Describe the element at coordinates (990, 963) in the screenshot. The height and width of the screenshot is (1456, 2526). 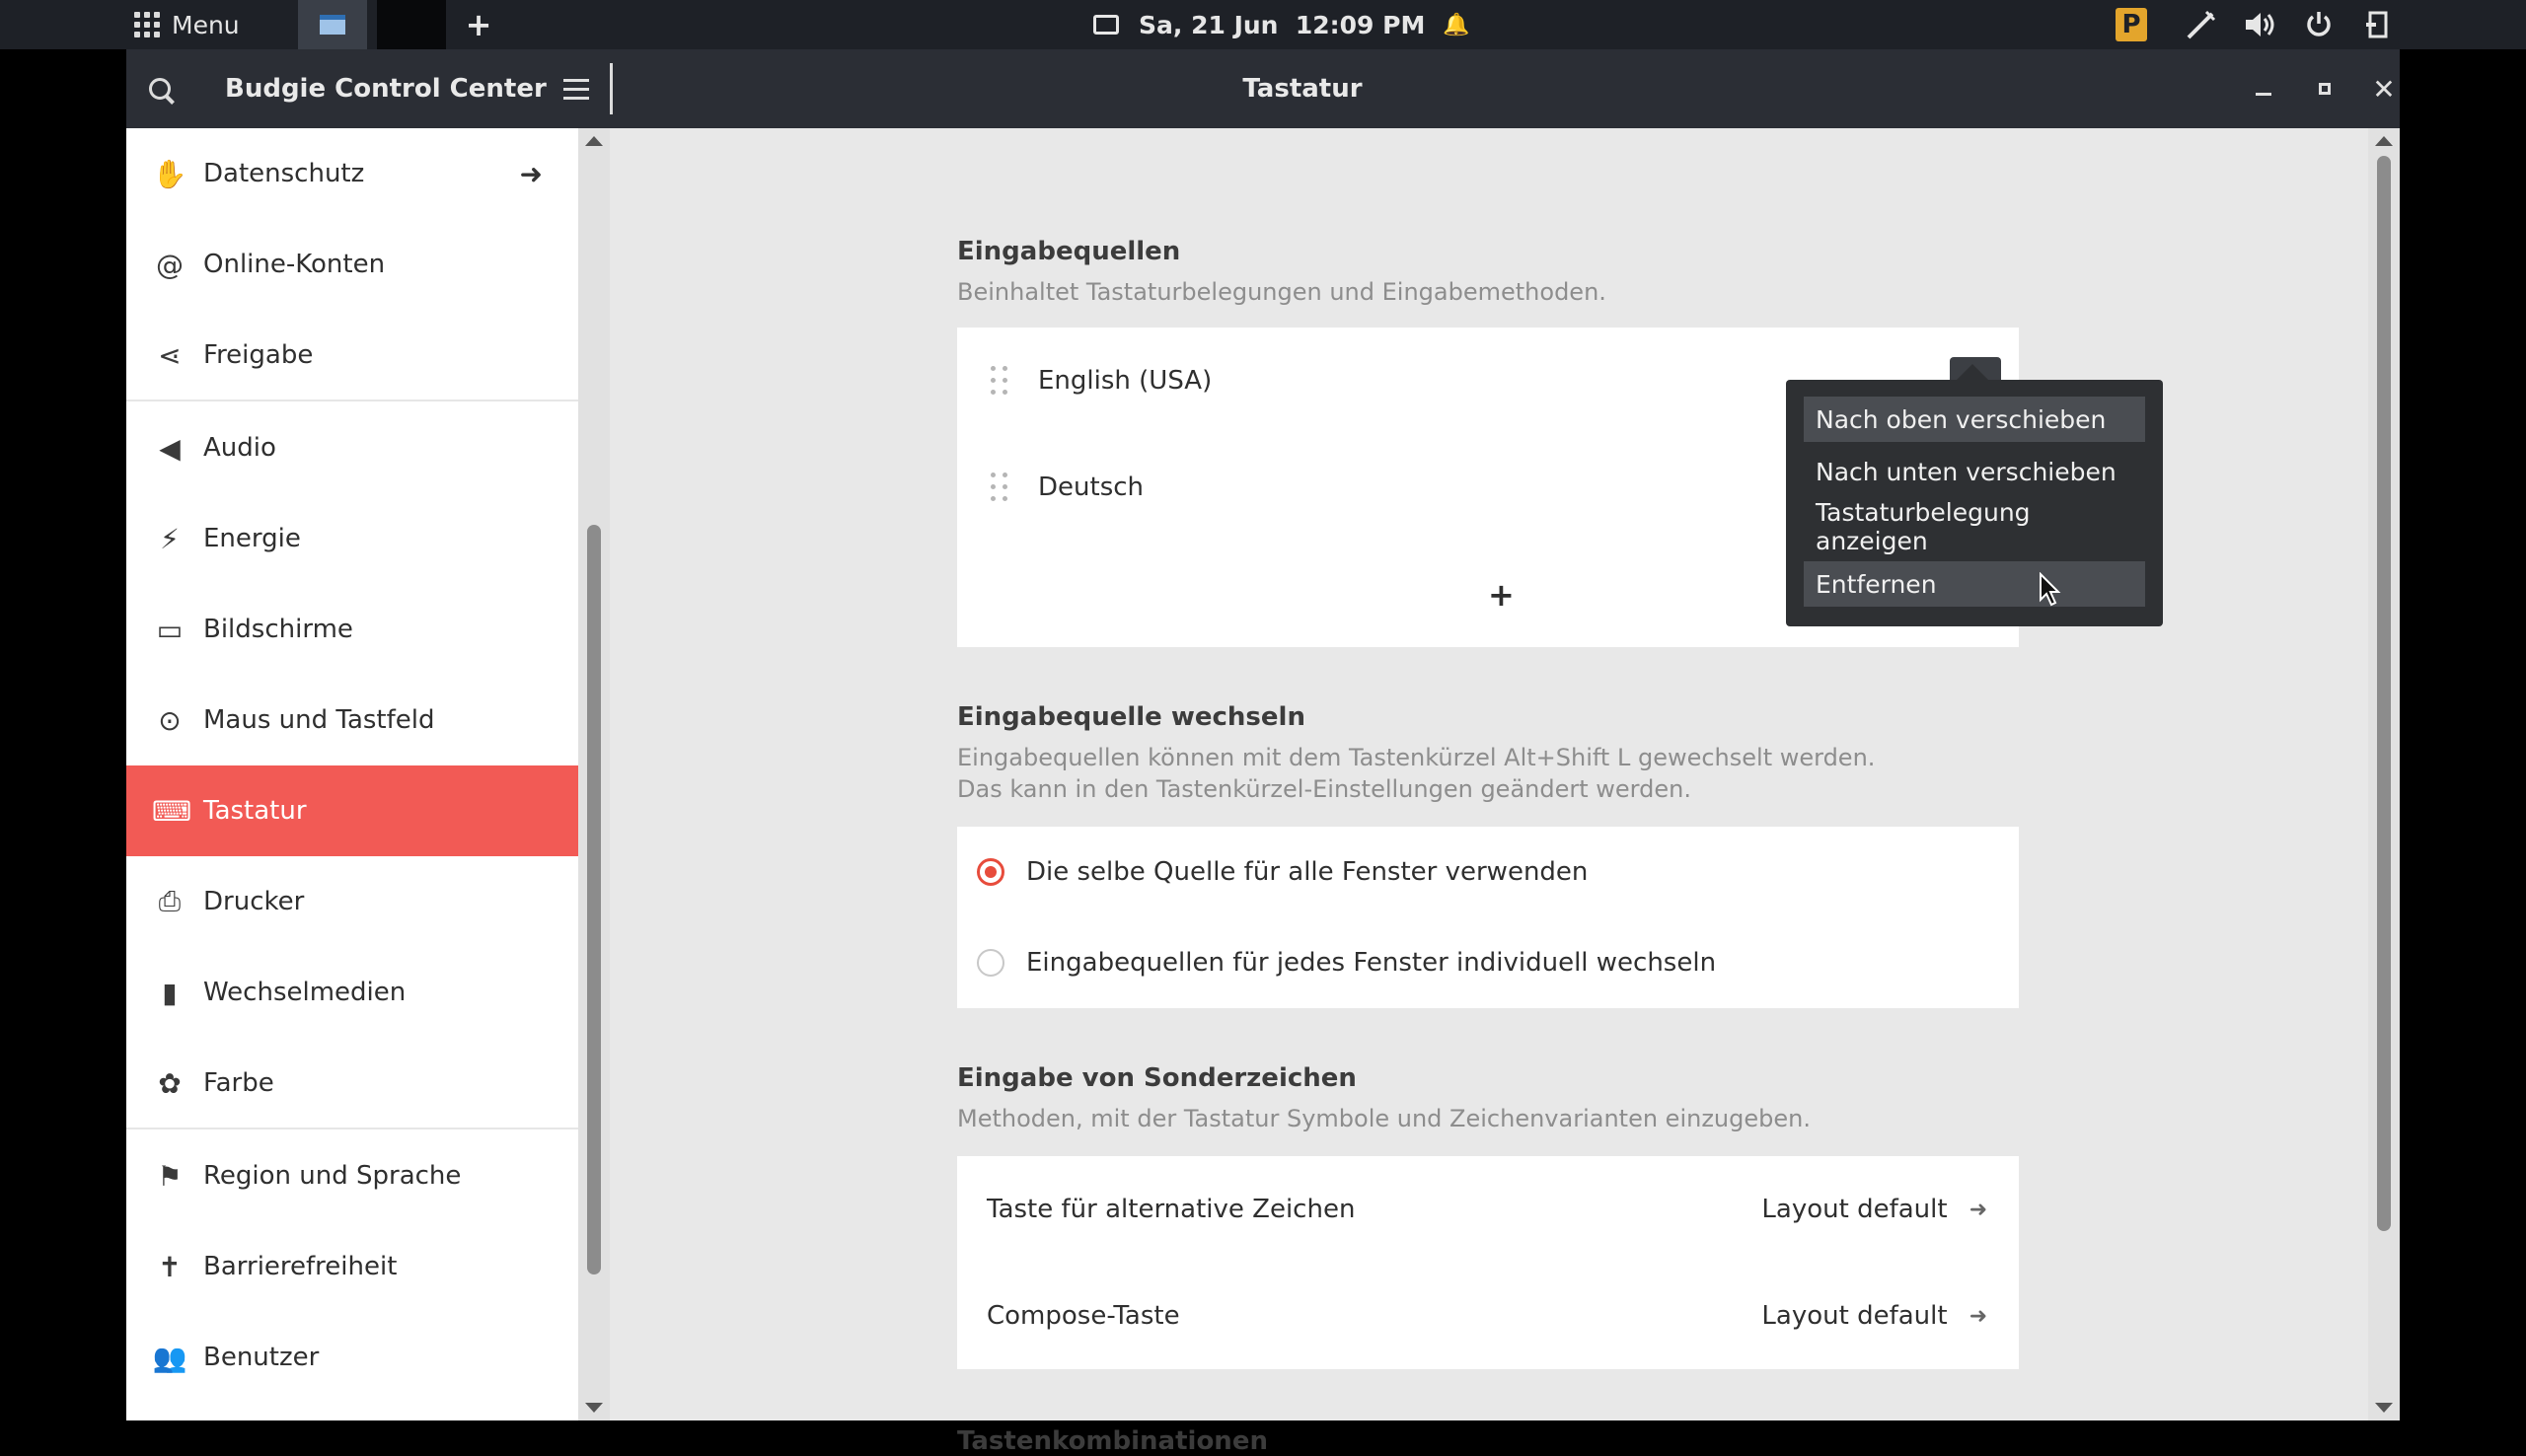
I see `radio-unselected-icon` at that location.